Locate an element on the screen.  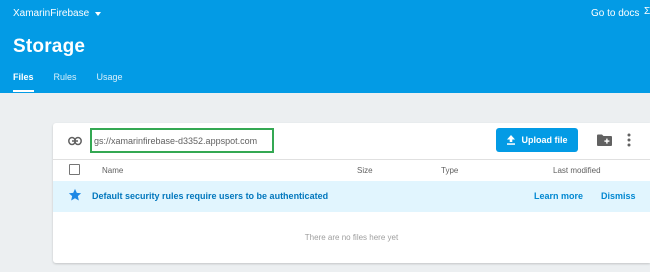
project-selector: XamarinFirebase is located at coordinates (57, 13).